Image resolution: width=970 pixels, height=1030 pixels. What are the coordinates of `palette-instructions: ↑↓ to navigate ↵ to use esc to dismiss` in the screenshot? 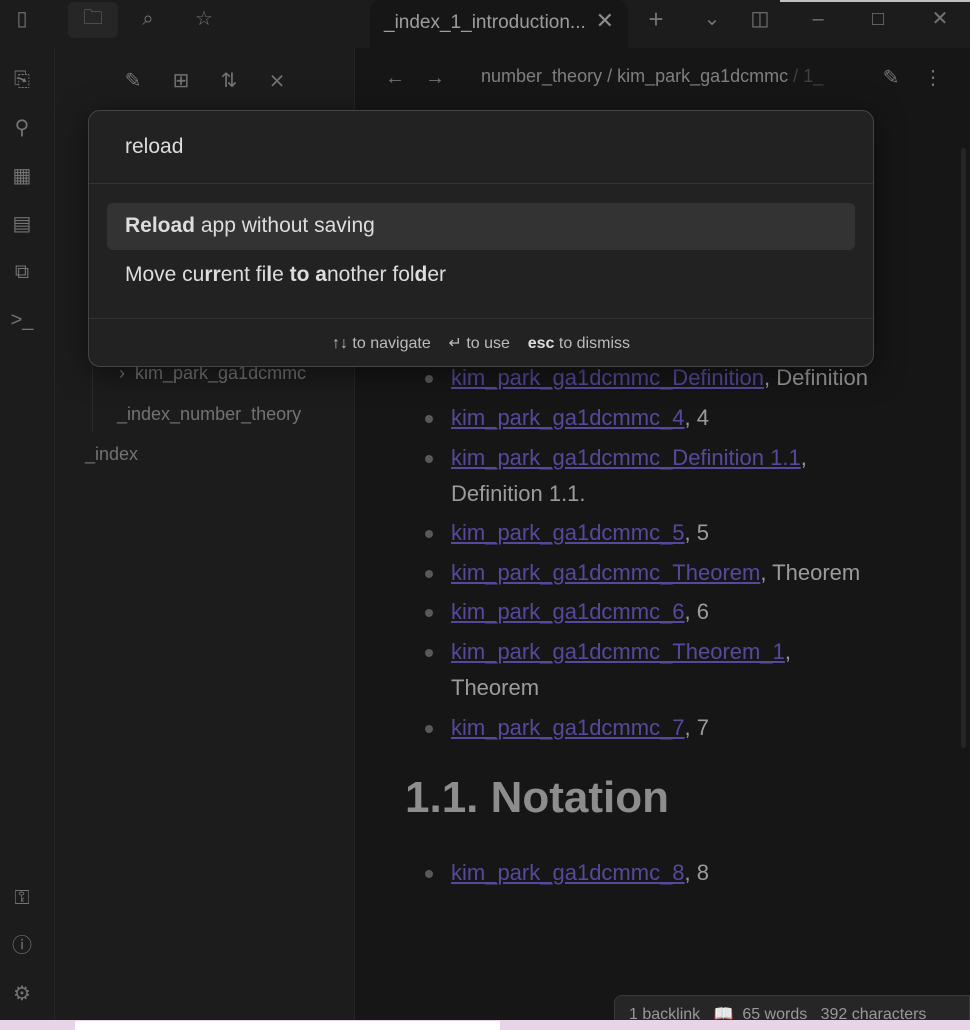 It's located at (481, 342).